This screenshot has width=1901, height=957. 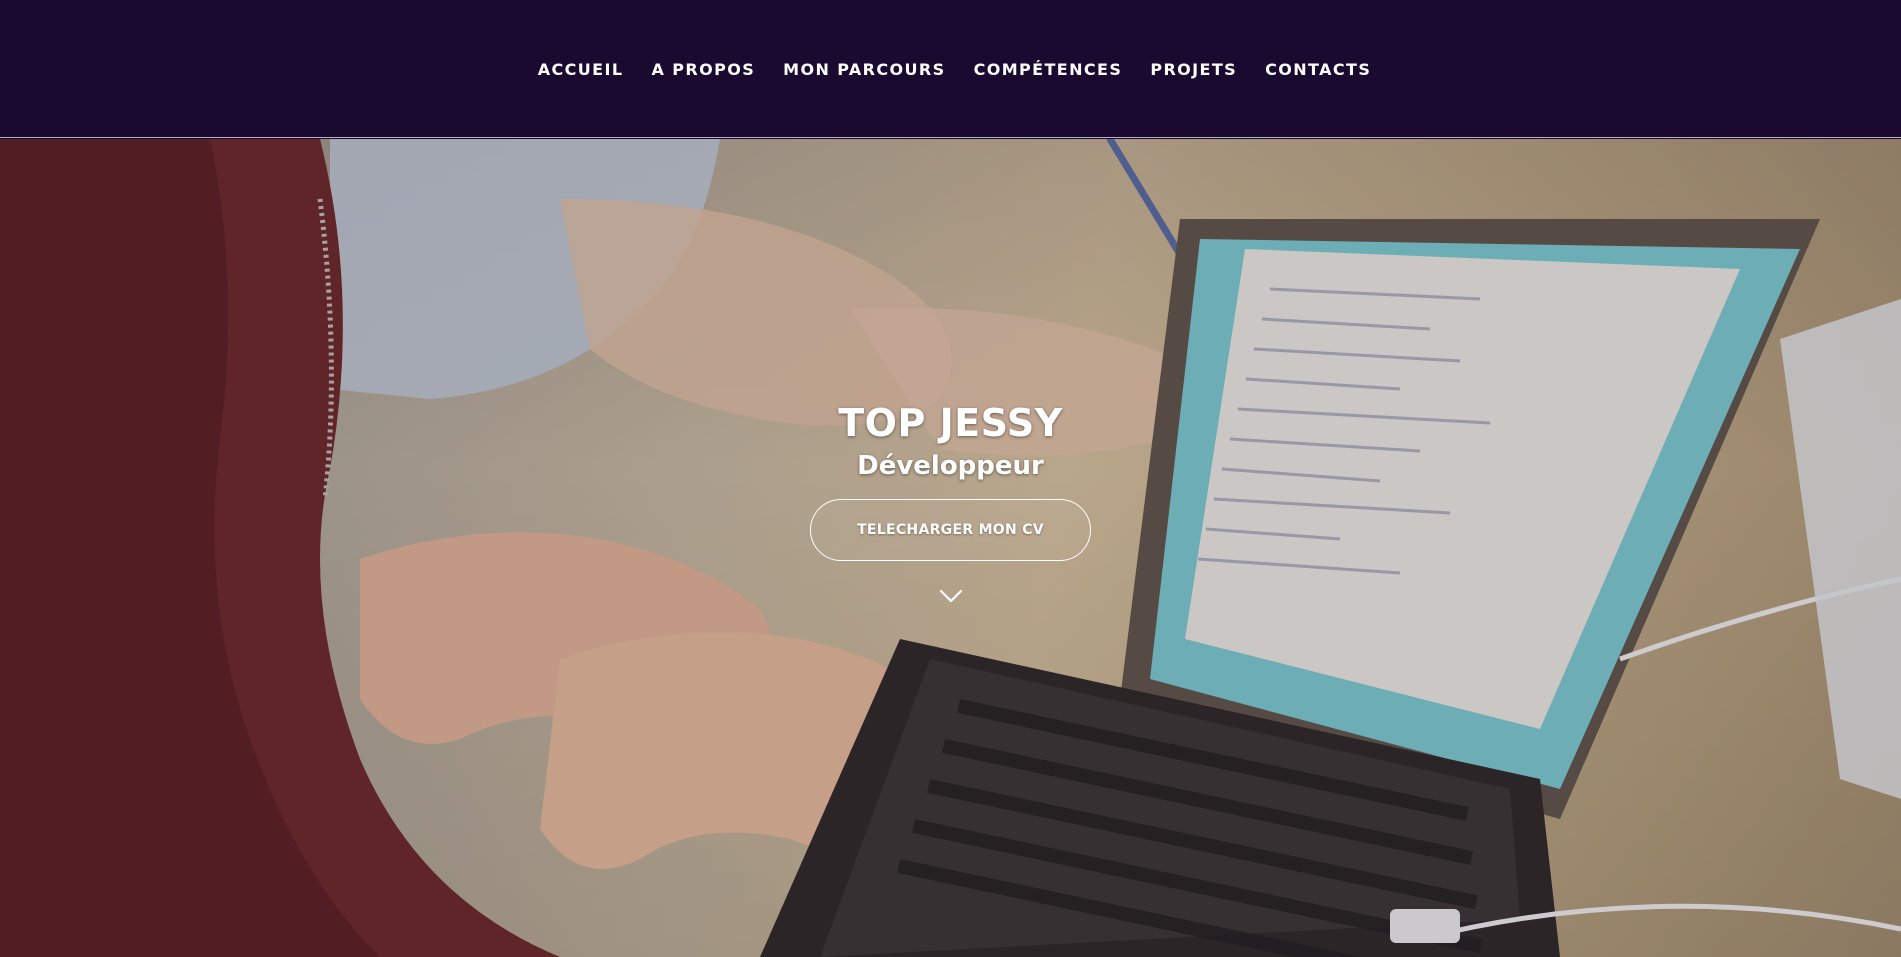 What do you see at coordinates (950, 423) in the screenshot?
I see `hero-name: TOP JESSY` at bounding box center [950, 423].